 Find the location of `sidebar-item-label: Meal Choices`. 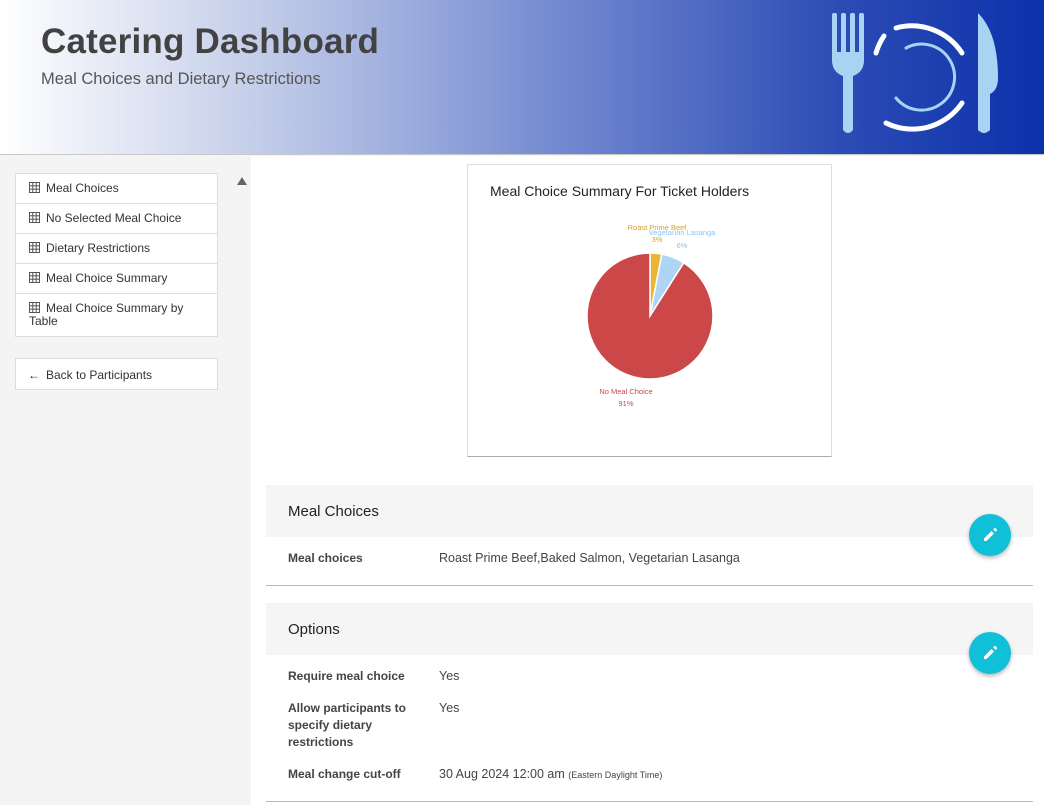

sidebar-item-label: Meal Choices is located at coordinates (82, 188).